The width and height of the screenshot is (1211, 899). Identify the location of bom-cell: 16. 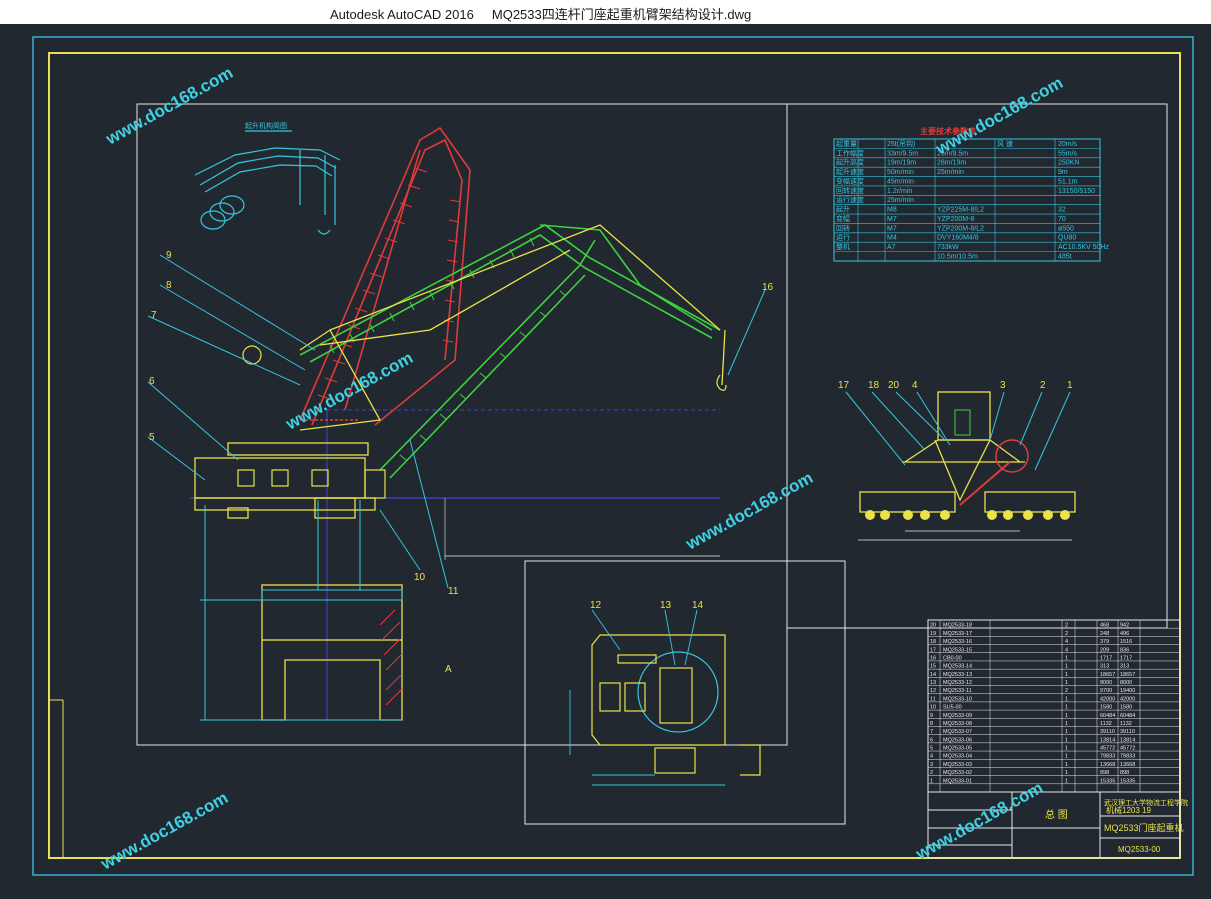
(933, 658).